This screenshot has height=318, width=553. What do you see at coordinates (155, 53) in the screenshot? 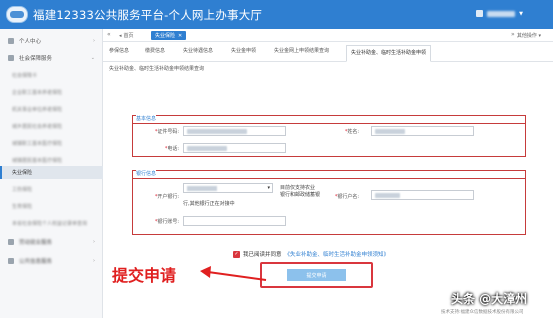
I see `tab-payment-info: 缴费信息` at bounding box center [155, 53].